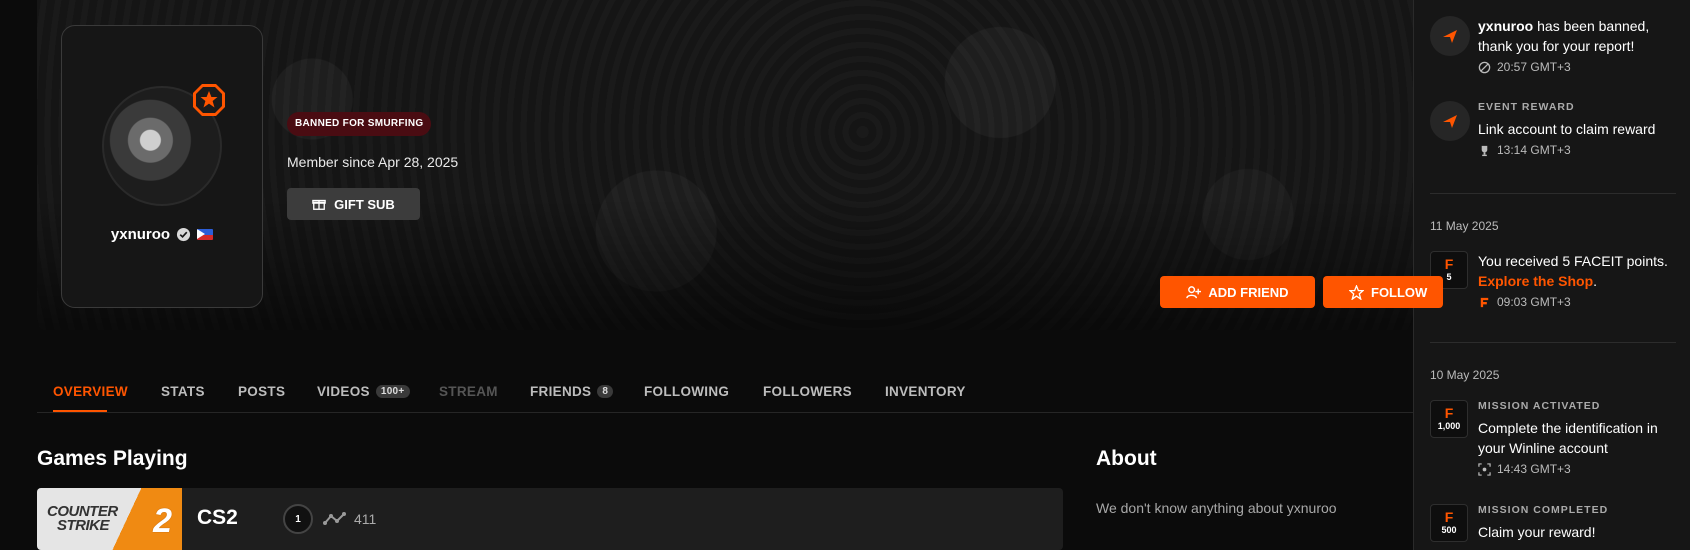  What do you see at coordinates (90, 391) in the screenshot?
I see `tab-overview: OVERVIEW` at bounding box center [90, 391].